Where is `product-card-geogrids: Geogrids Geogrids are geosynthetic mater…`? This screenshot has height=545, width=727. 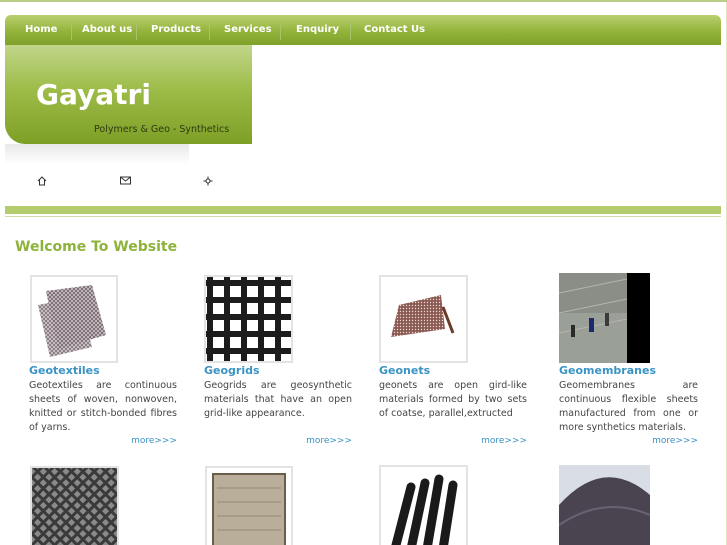
product-card-geogrids: Geogrids Geogrids are geosynthetic mater… is located at coordinates (278, 365).